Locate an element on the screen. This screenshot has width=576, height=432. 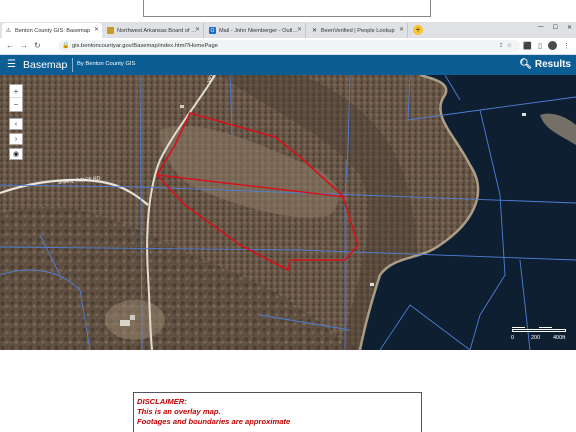
reload-icon: ↻ is located at coordinates (37, 45).